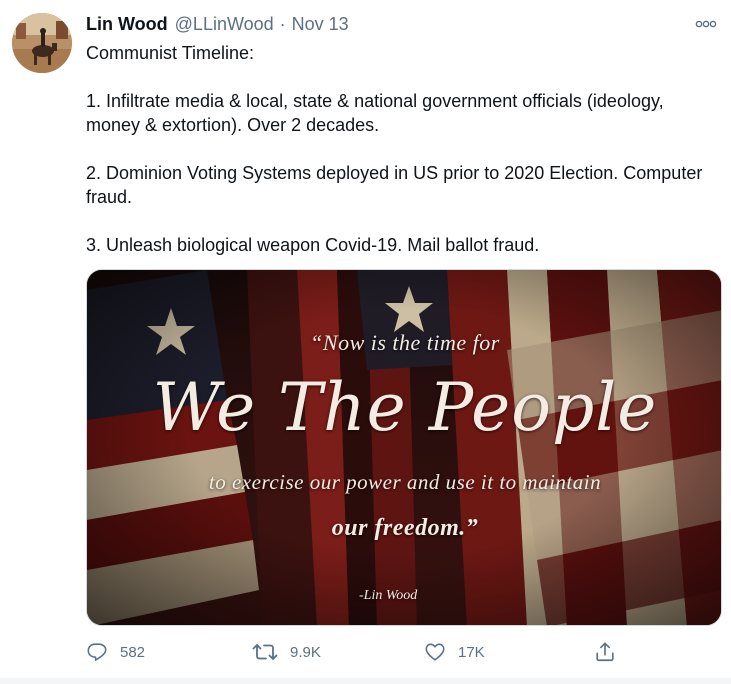  Describe the element at coordinates (320, 24) in the screenshot. I see `tweet-date: Nov 13` at that location.